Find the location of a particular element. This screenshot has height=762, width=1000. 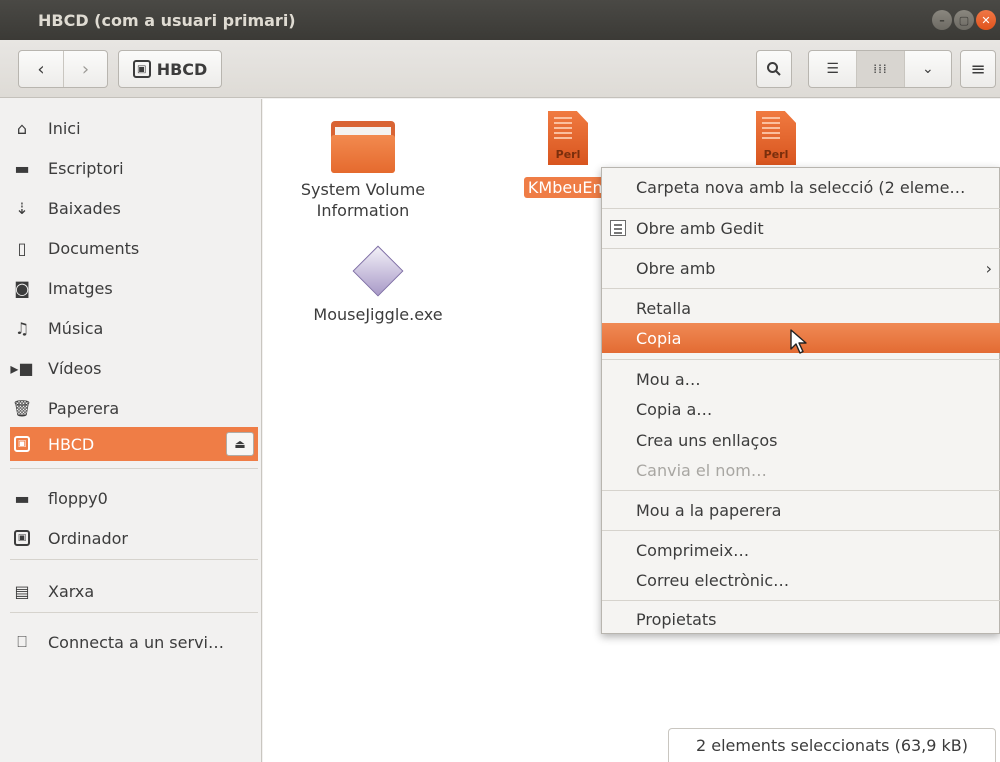

menu-item-move-to-trash: Mou a la paperera is located at coordinates (801, 510).